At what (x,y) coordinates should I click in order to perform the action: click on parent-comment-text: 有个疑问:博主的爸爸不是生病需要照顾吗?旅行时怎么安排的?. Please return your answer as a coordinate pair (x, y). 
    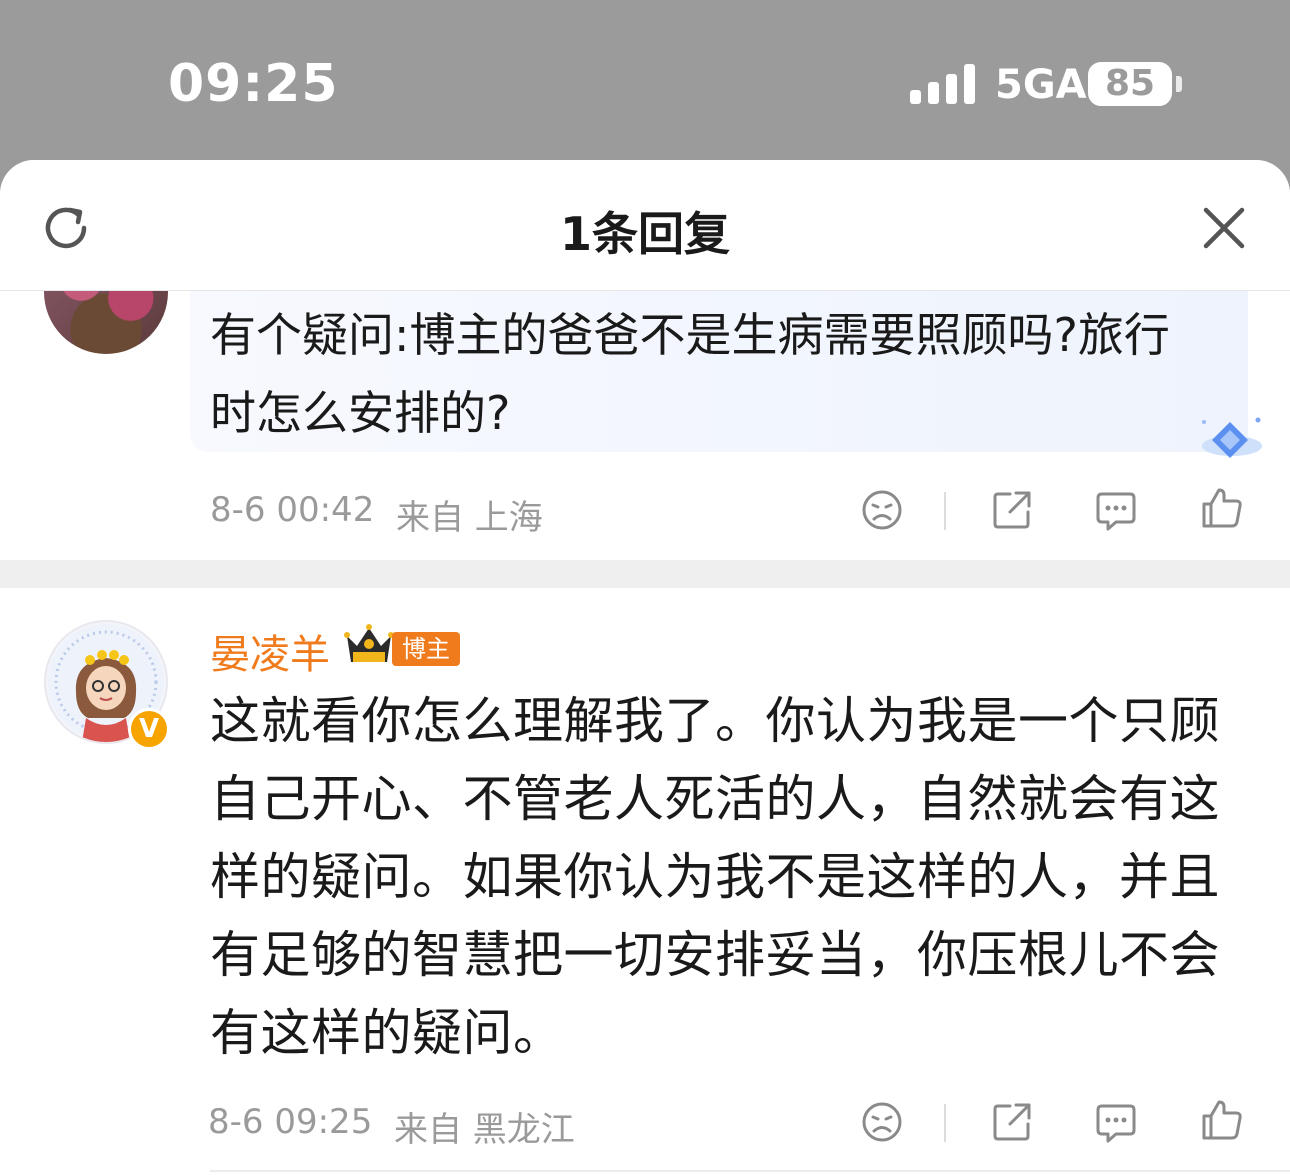
    Looking at the image, I should click on (690, 374).